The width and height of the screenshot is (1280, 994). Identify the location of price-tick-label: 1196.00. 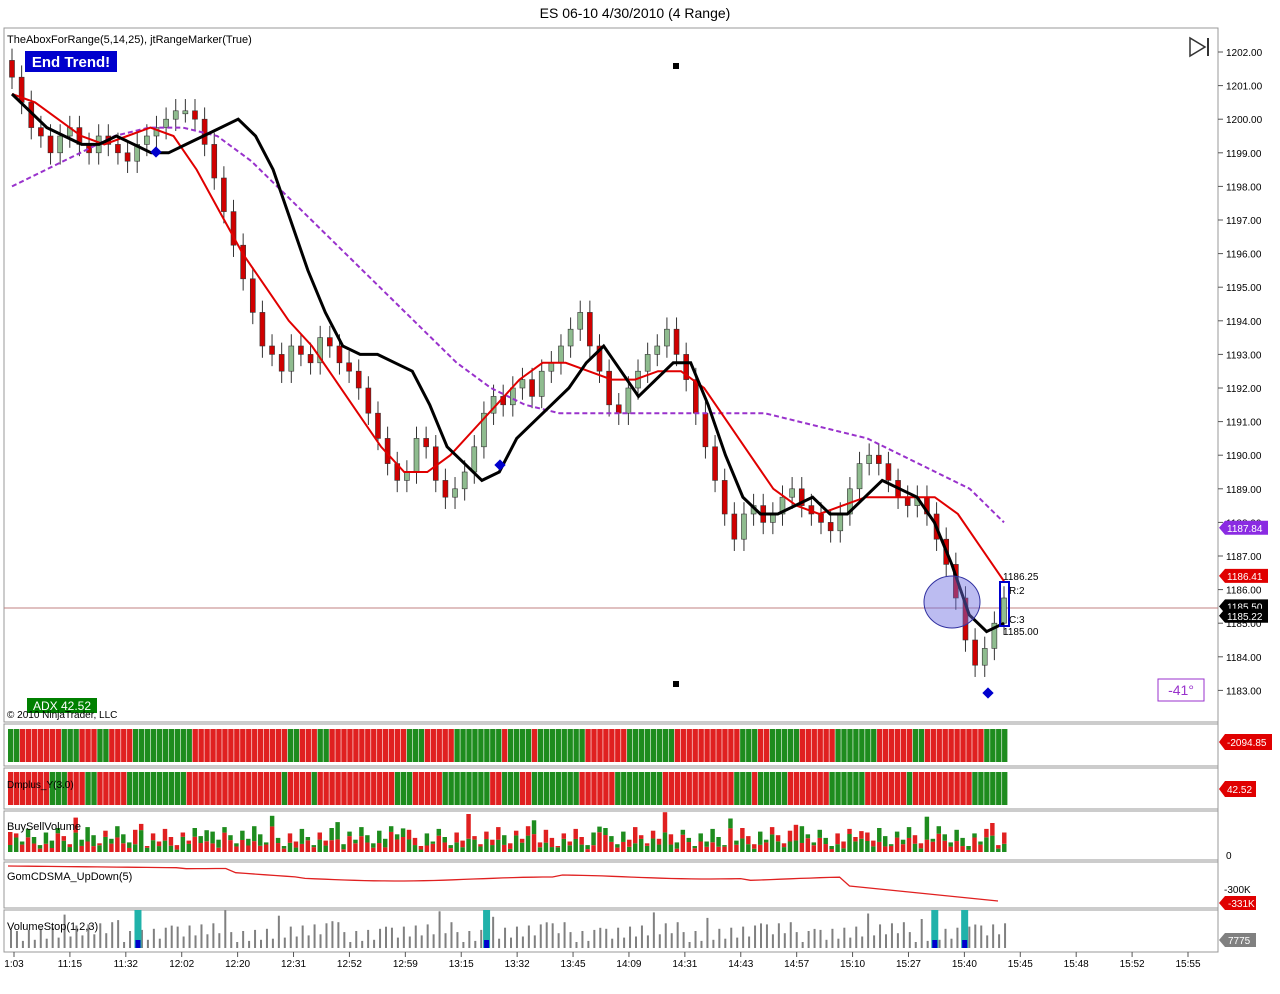
(1244, 255).